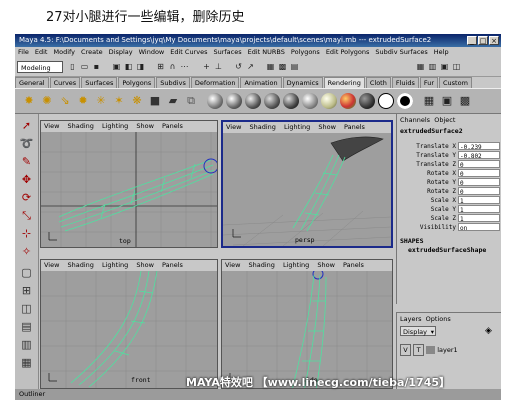  Describe the element at coordinates (449, 182) in the screenshot. I see `attr-row-rotate-y: Rotate Y0` at that location.